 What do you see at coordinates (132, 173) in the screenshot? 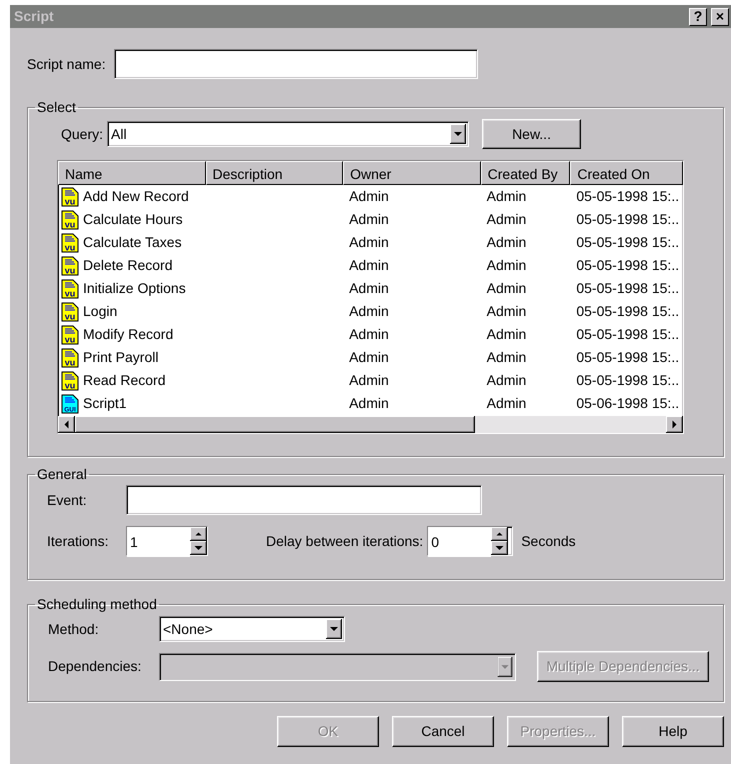
I see `column-header: Name` at bounding box center [132, 173].